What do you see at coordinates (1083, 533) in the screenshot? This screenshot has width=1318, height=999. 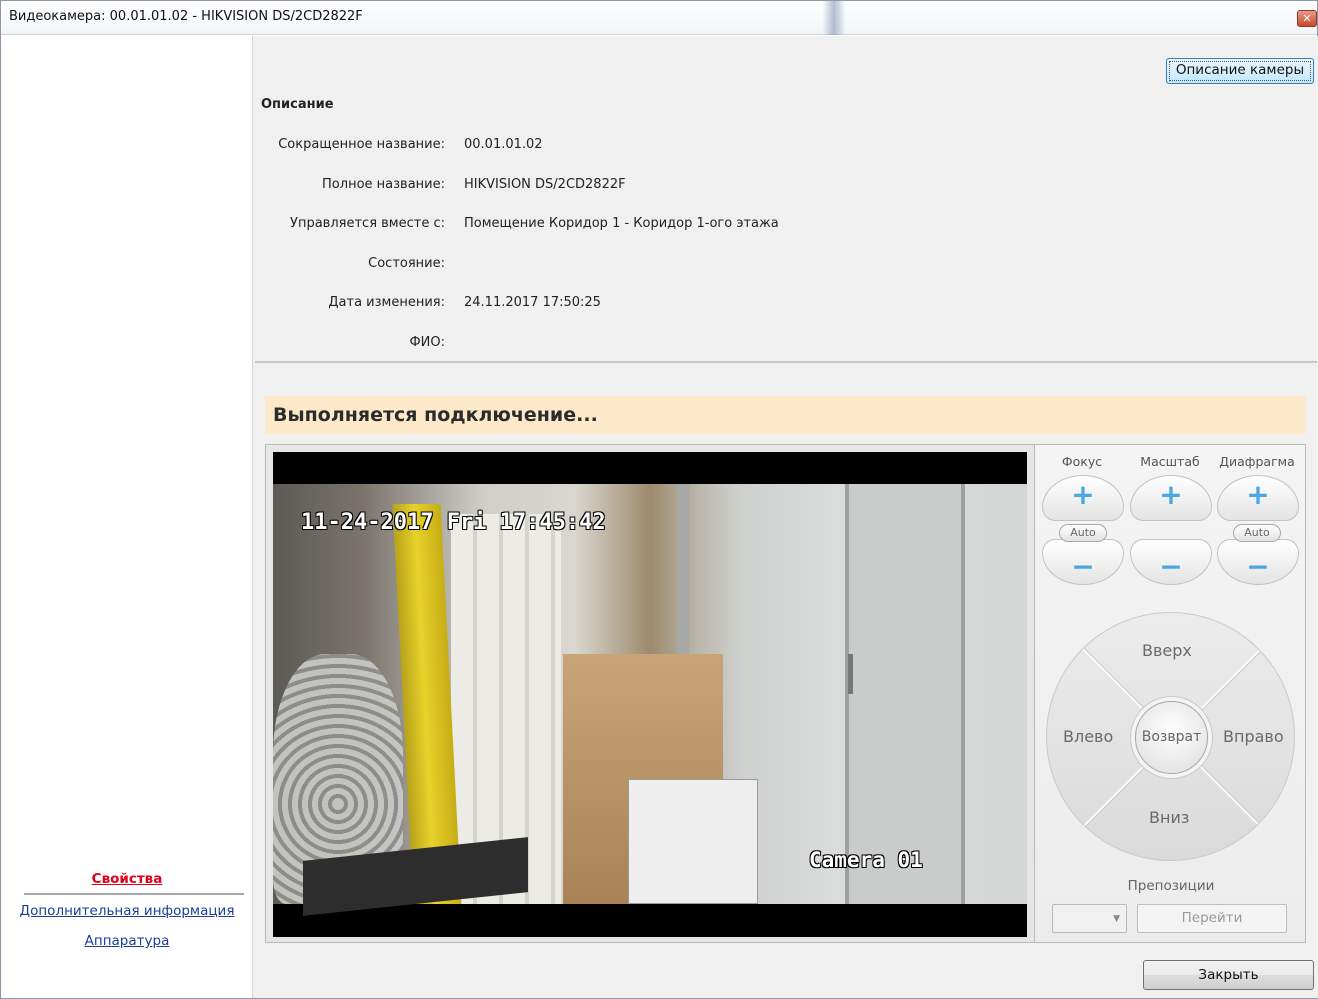 I see `focus-auto-button: Auto` at bounding box center [1083, 533].